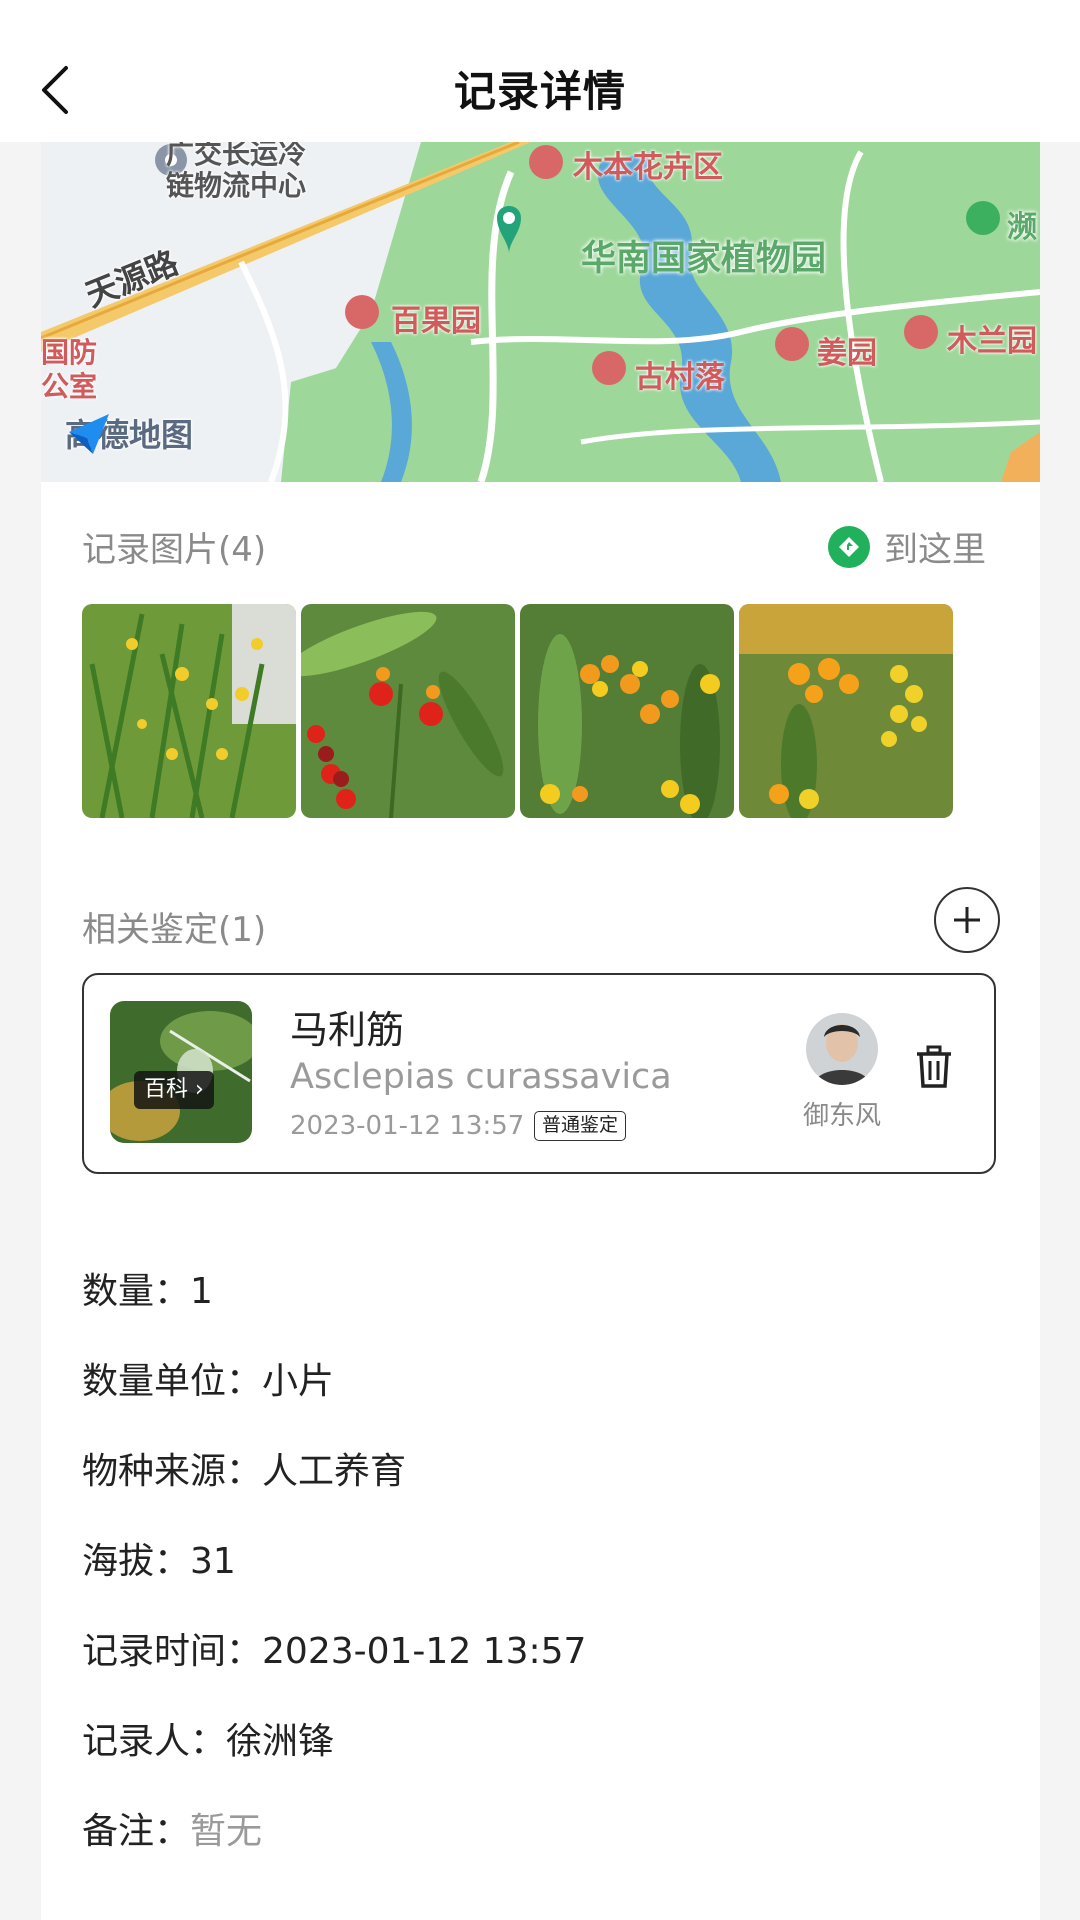  Describe the element at coordinates (334, 1471) in the screenshot. I see `detail-value: 人工养育` at that location.